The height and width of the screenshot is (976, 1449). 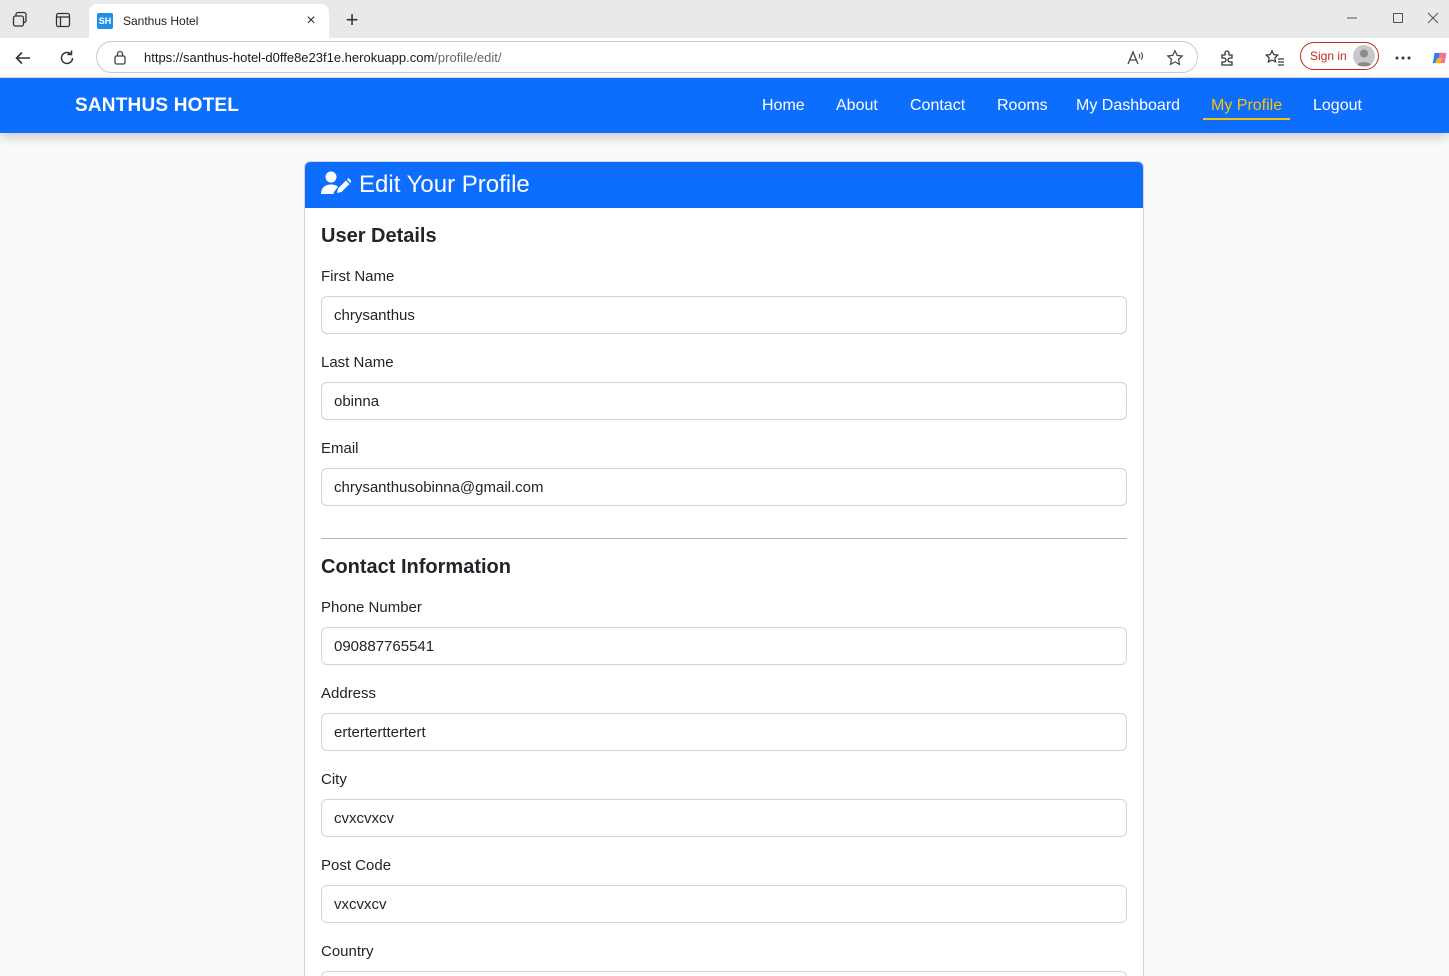 What do you see at coordinates (1275, 58) in the screenshot?
I see `favorites-icon` at bounding box center [1275, 58].